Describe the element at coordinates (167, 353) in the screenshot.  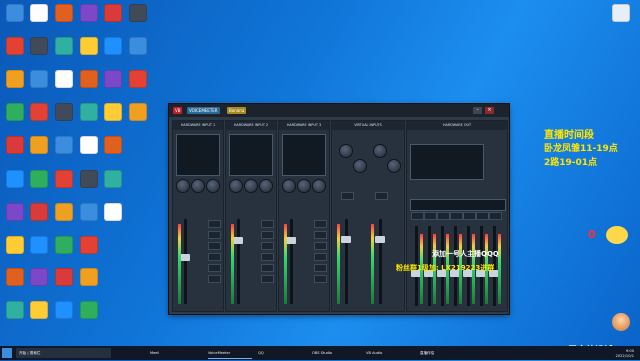
I see `taskbar-item-meet: Meet` at that location.